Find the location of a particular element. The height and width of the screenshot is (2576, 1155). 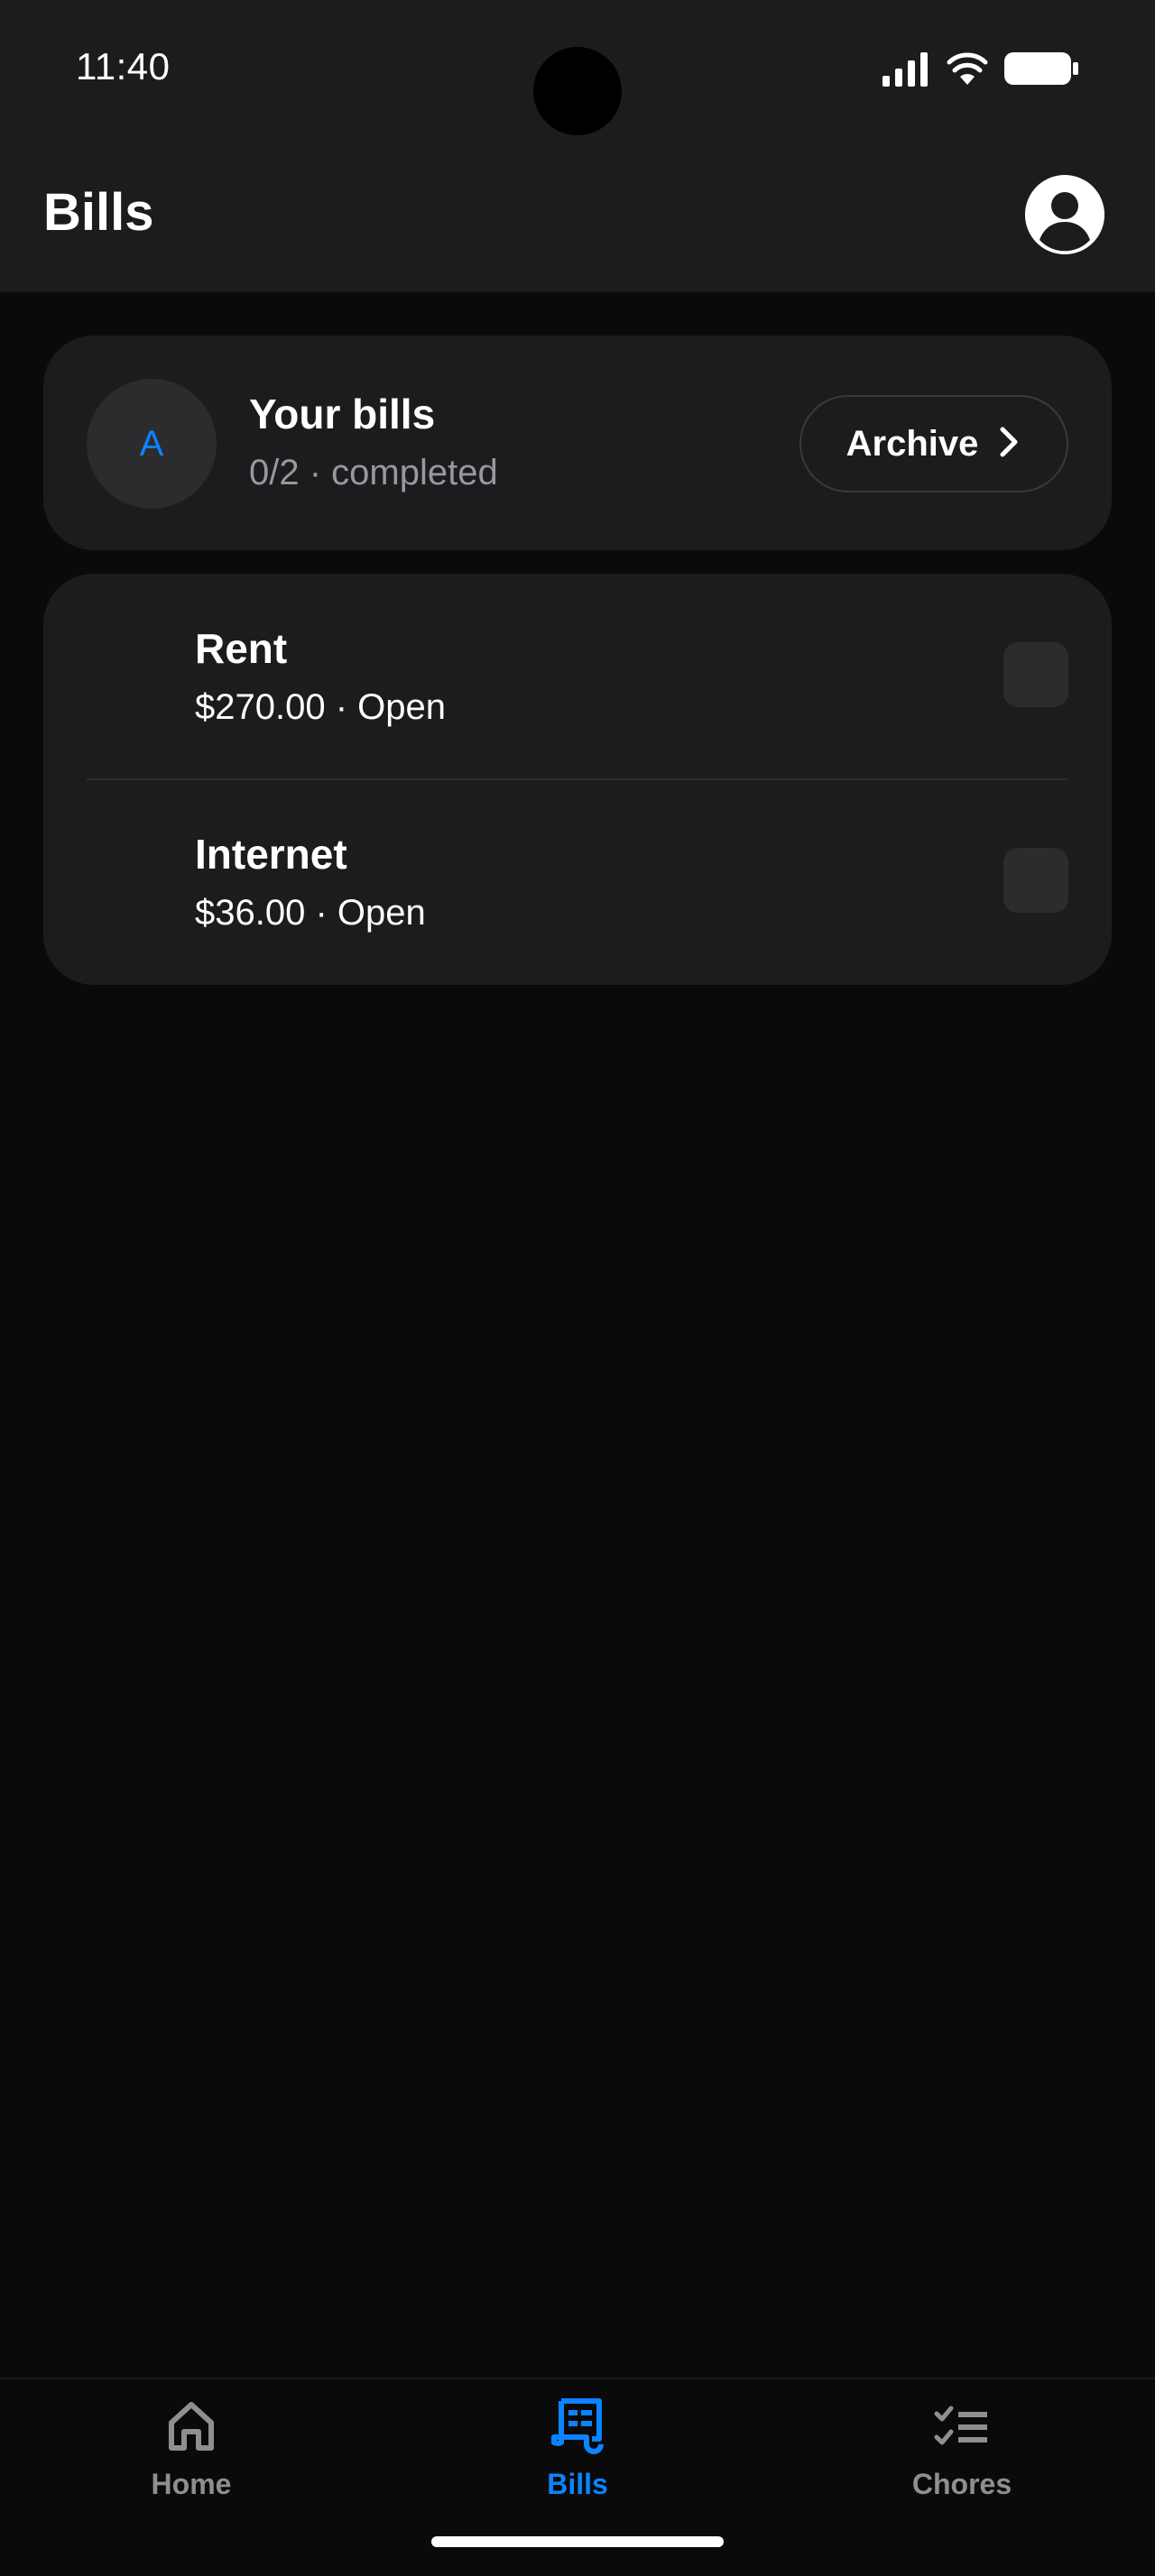

account-circle-icon is located at coordinates (1064, 214).